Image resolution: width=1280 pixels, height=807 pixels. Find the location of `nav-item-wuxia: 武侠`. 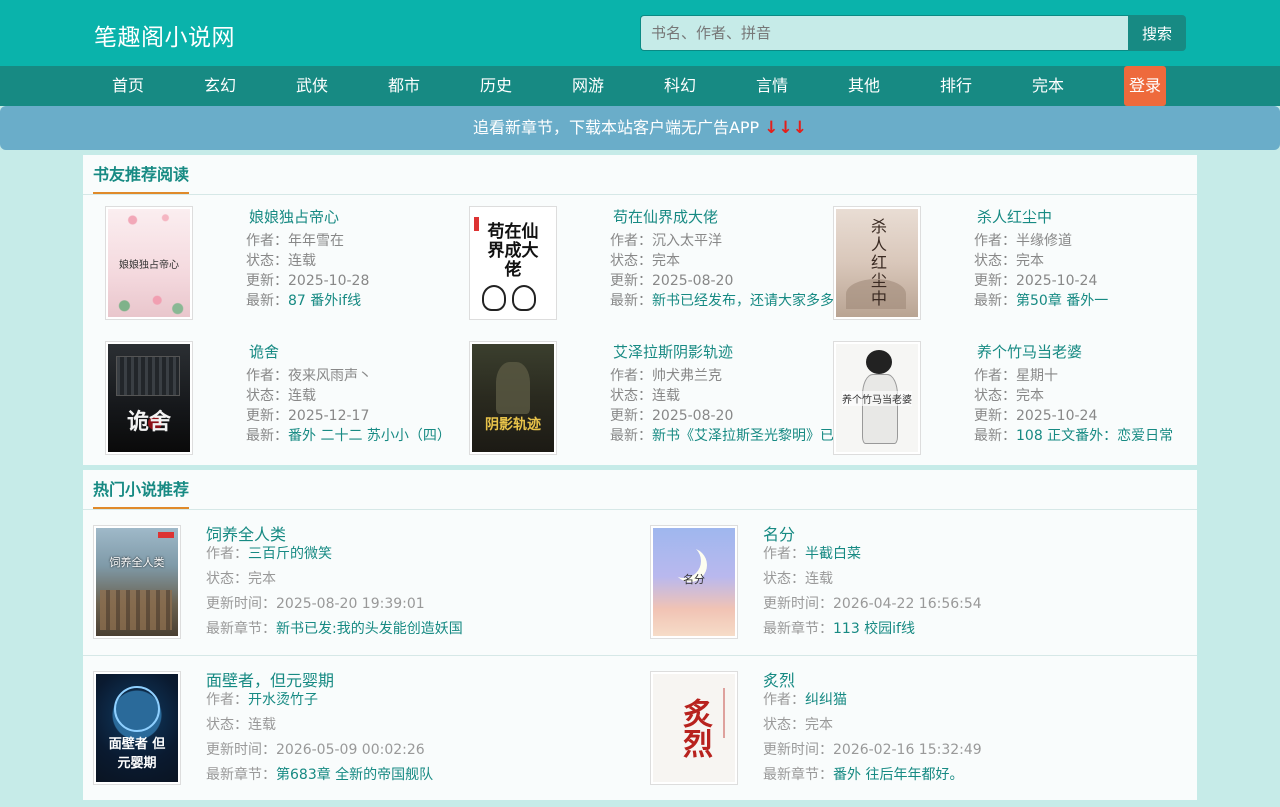

nav-item-wuxia: 武侠 is located at coordinates (312, 86).